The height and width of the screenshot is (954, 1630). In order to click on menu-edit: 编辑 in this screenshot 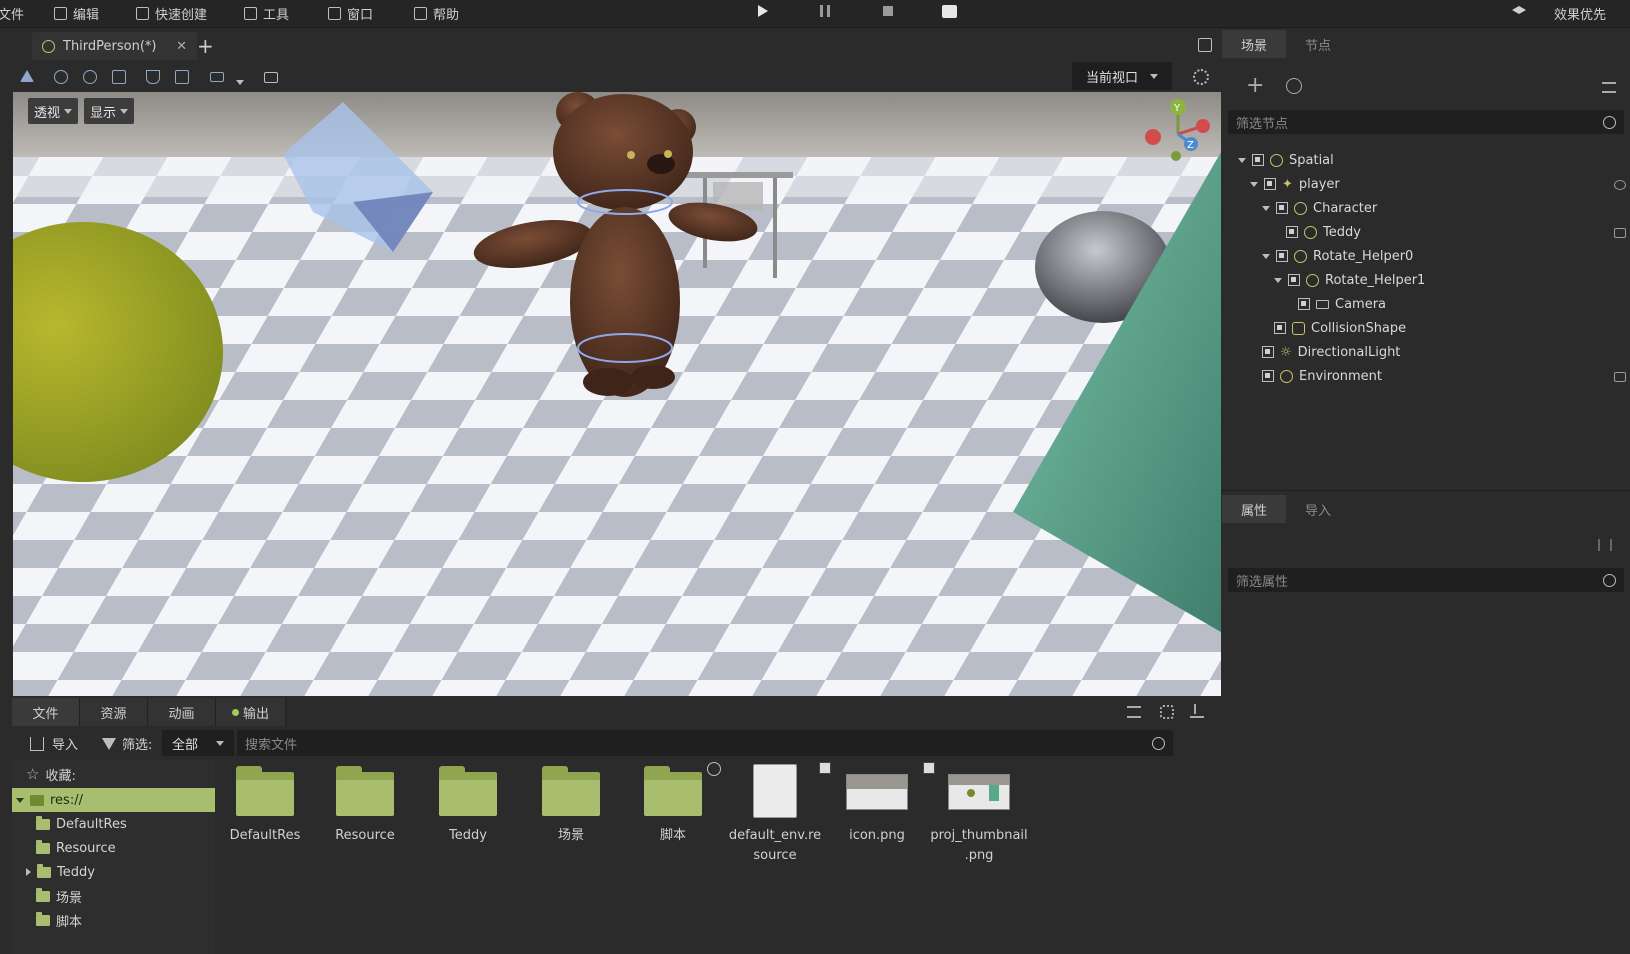, I will do `click(76, 13)`.